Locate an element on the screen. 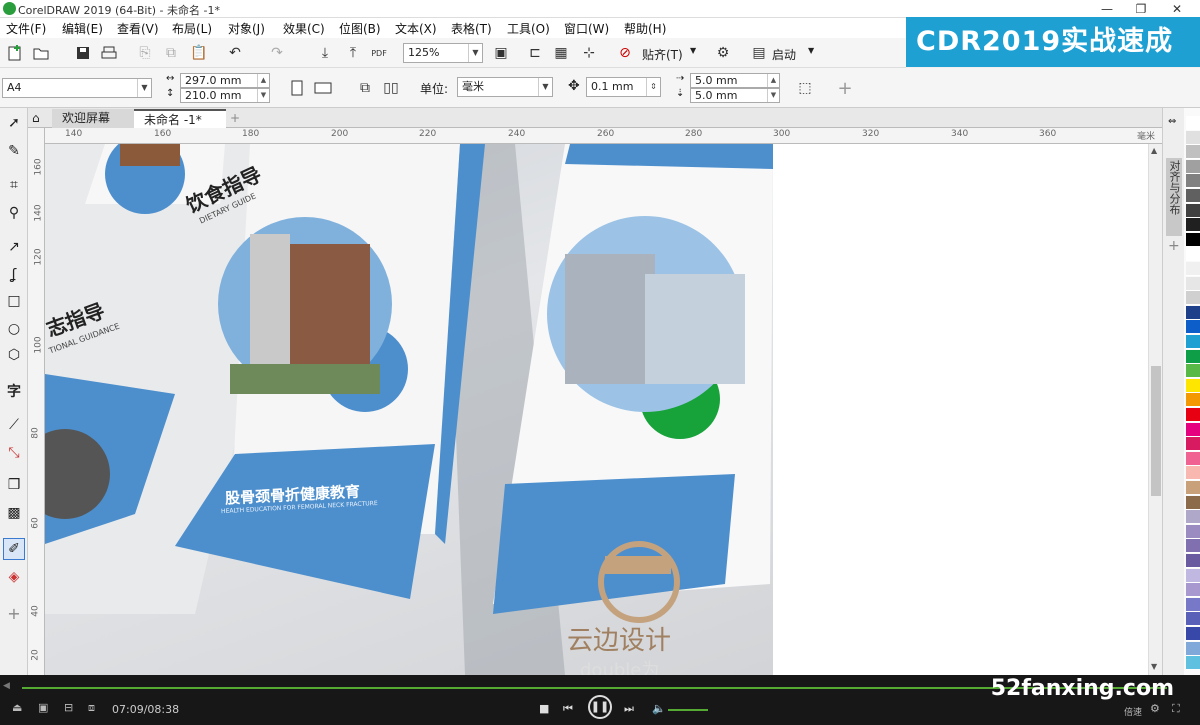 This screenshot has width=1200, height=725. import-icon: ⤓ is located at coordinates (325, 53).